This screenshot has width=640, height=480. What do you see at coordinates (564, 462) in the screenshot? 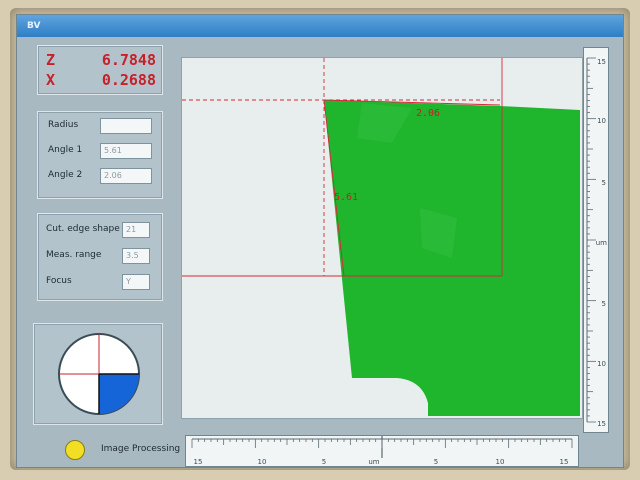
I see `hscale-label-right-15: 15` at bounding box center [564, 462].